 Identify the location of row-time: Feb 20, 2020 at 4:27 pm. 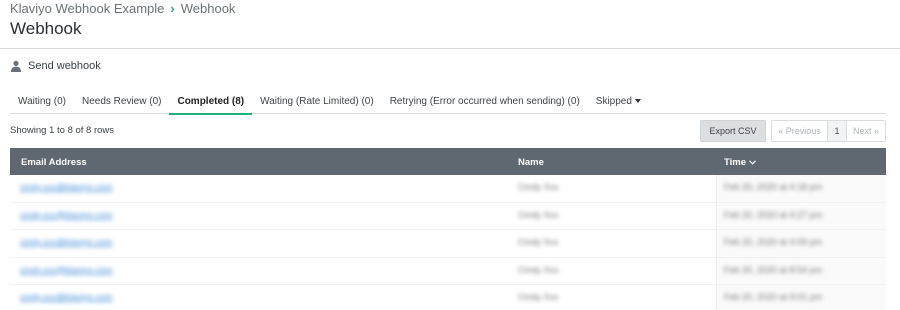
(773, 214).